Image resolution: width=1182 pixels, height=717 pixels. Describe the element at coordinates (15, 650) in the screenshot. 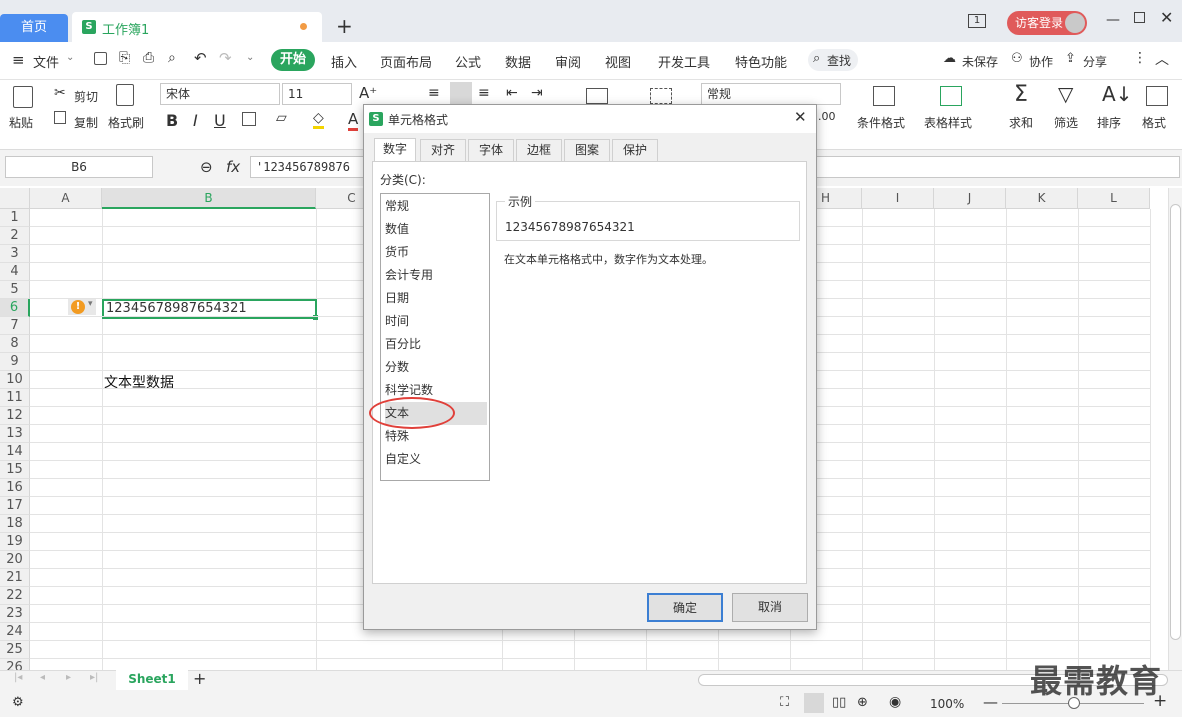

I see `row-header-25: 25` at that location.